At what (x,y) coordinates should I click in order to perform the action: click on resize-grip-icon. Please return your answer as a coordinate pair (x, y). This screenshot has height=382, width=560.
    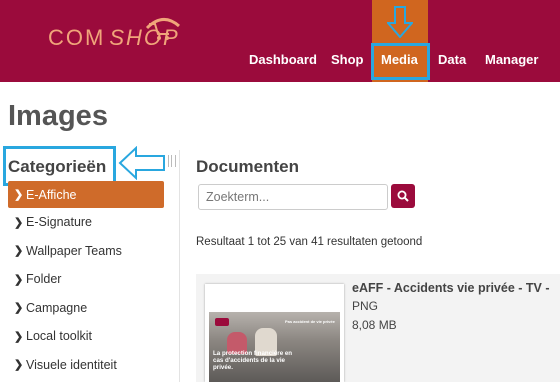
    Looking at the image, I should click on (172, 161).